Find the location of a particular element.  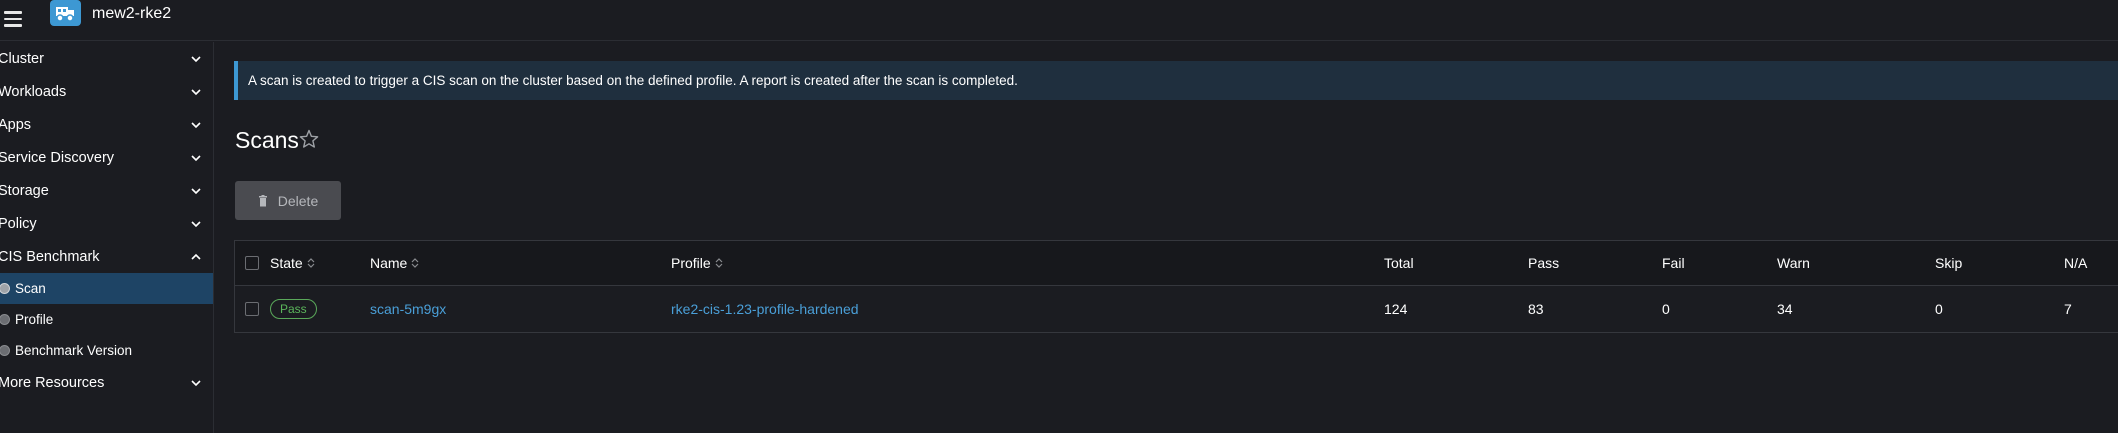

sidebar-item-workloads: Workloads is located at coordinates (106, 91).